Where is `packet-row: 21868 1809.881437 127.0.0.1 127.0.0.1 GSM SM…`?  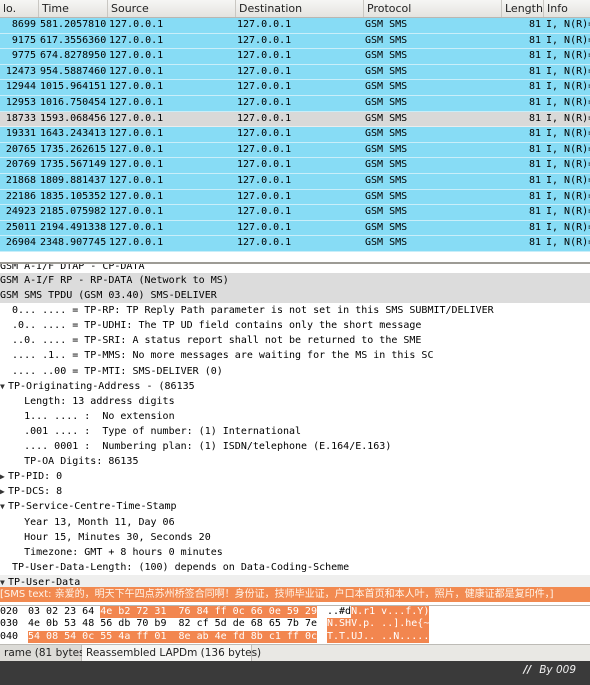 packet-row: 21868 1809.881437 127.0.0.1 127.0.0.1 GSM SM… is located at coordinates (295, 181).